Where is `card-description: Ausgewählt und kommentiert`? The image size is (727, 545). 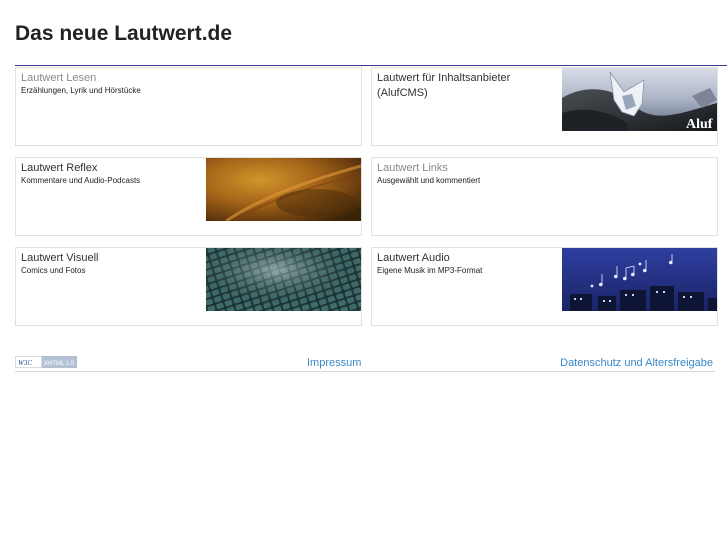
card-description: Ausgewählt und kommentiert is located at coordinates (429, 180).